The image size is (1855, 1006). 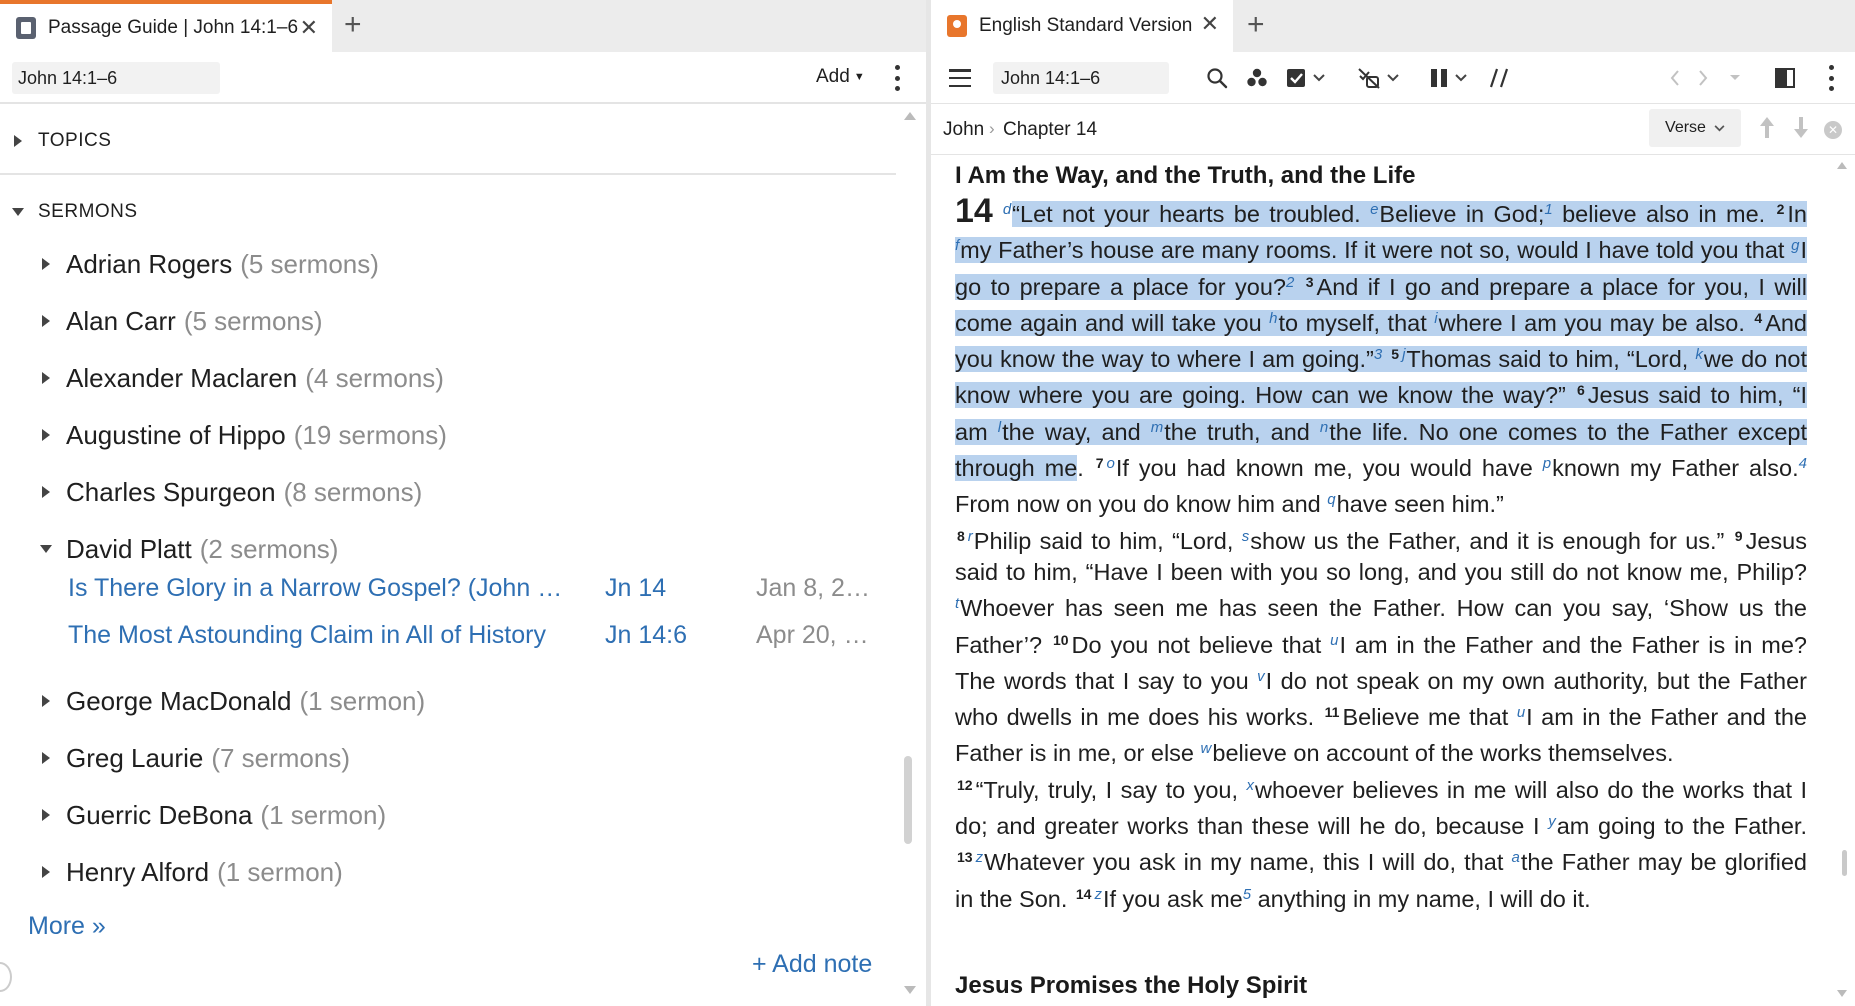 What do you see at coordinates (222, 378) in the screenshot?
I see `author-row: Alexander Maclaren (4 sermons)` at bounding box center [222, 378].